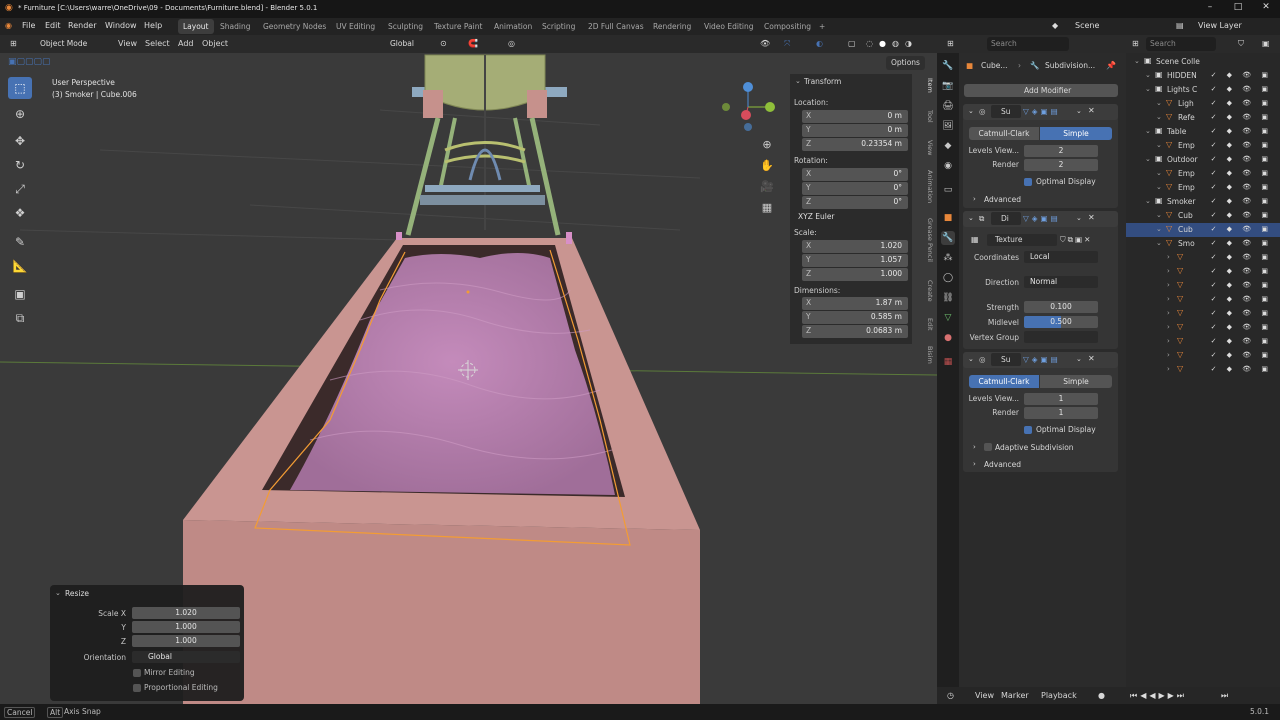 This screenshot has height=720, width=1280. Describe the element at coordinates (1061, 257) in the screenshot. I see `coordinates-dropdown: Local` at that location.